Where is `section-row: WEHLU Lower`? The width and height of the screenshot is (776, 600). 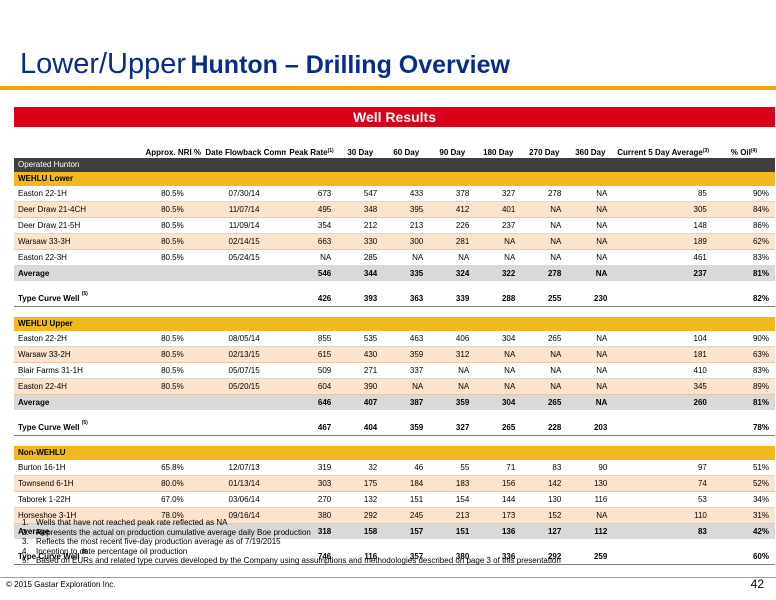 section-row: WEHLU Lower is located at coordinates (394, 179).